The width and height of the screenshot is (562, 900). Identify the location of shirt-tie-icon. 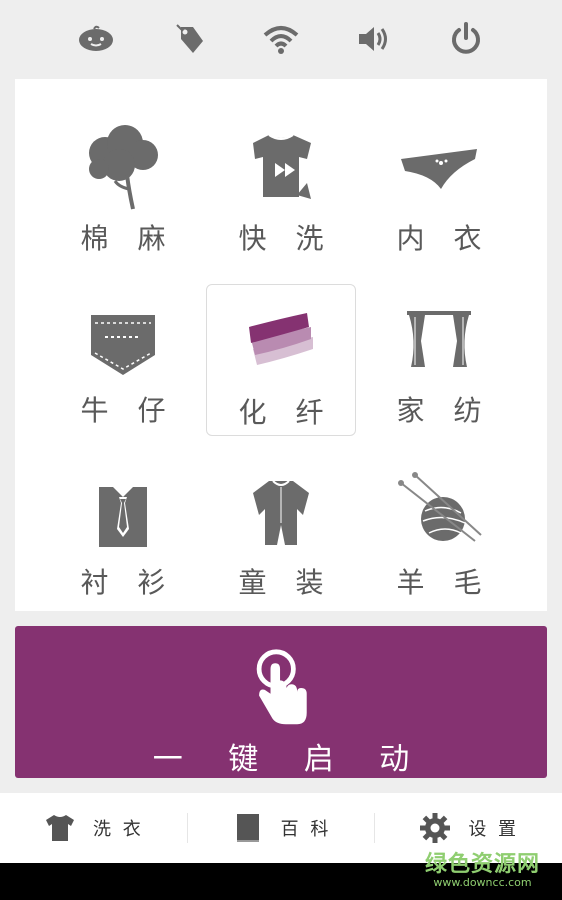
(123, 511).